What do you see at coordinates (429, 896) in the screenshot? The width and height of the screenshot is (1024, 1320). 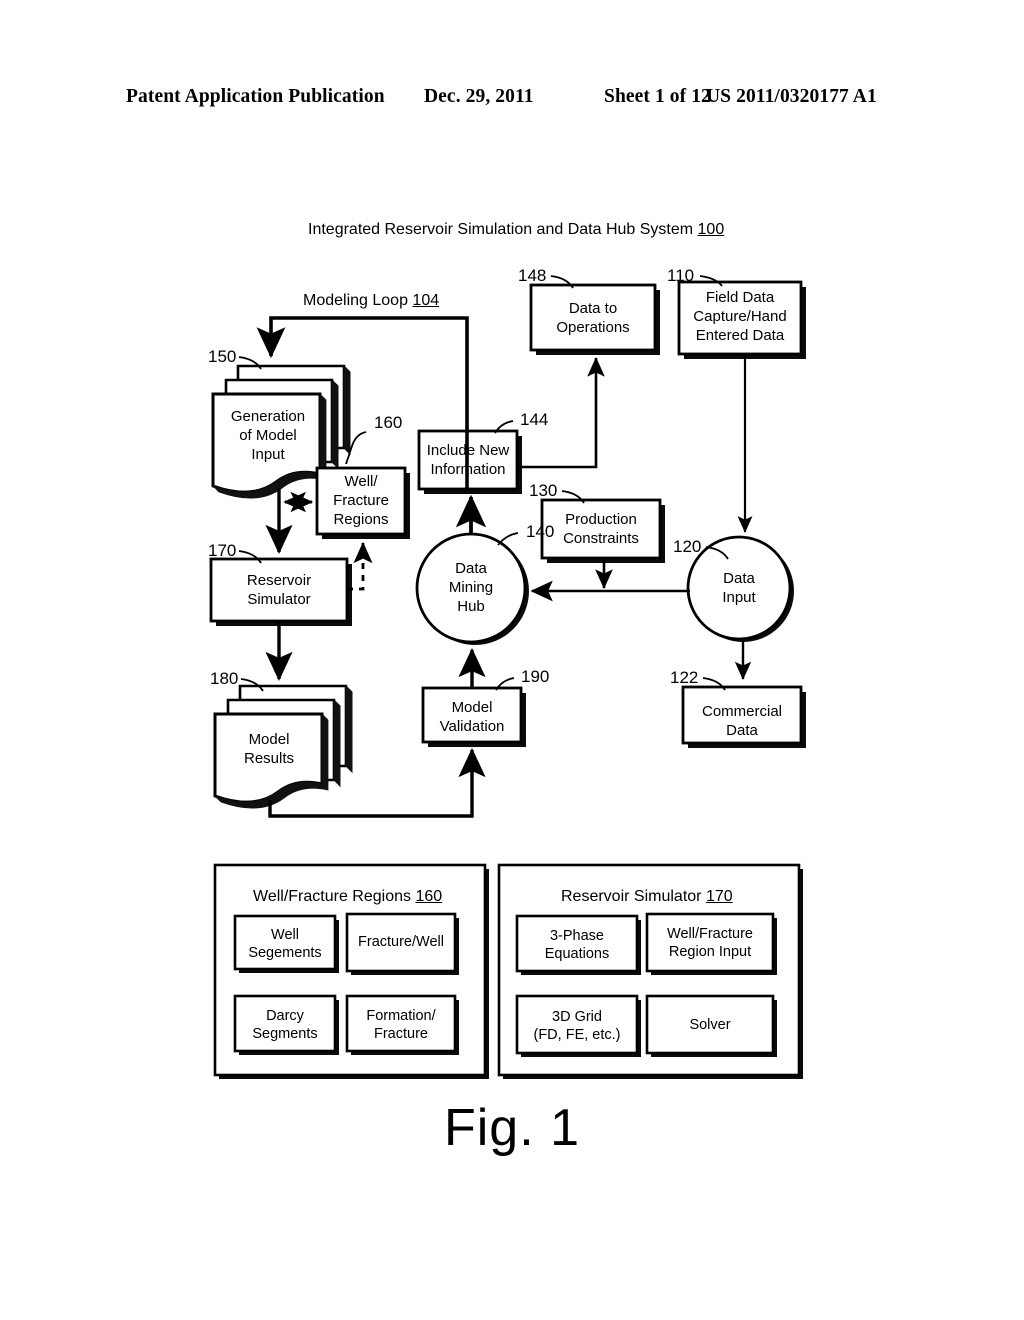 I see `detail-panel-0-title-ref: 160` at bounding box center [429, 896].